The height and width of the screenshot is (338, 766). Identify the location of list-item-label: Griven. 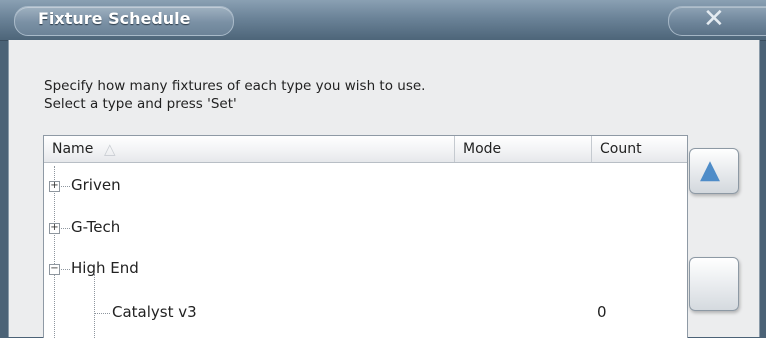
(96, 185).